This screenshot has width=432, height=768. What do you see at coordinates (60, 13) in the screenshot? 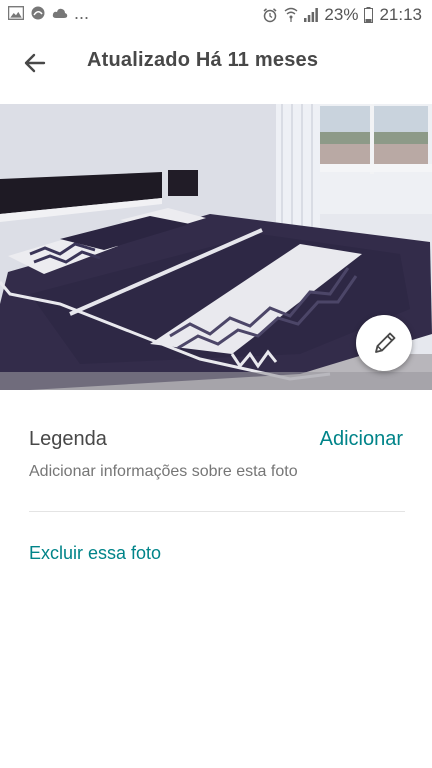
I see `cloud-icon` at bounding box center [60, 13].